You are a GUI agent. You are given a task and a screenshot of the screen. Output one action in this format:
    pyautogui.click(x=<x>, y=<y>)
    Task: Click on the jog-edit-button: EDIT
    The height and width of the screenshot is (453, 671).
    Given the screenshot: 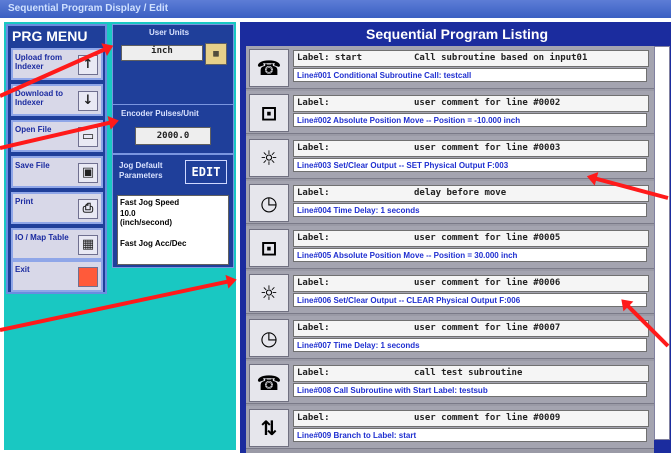 What is the action you would take?
    pyautogui.click(x=206, y=172)
    